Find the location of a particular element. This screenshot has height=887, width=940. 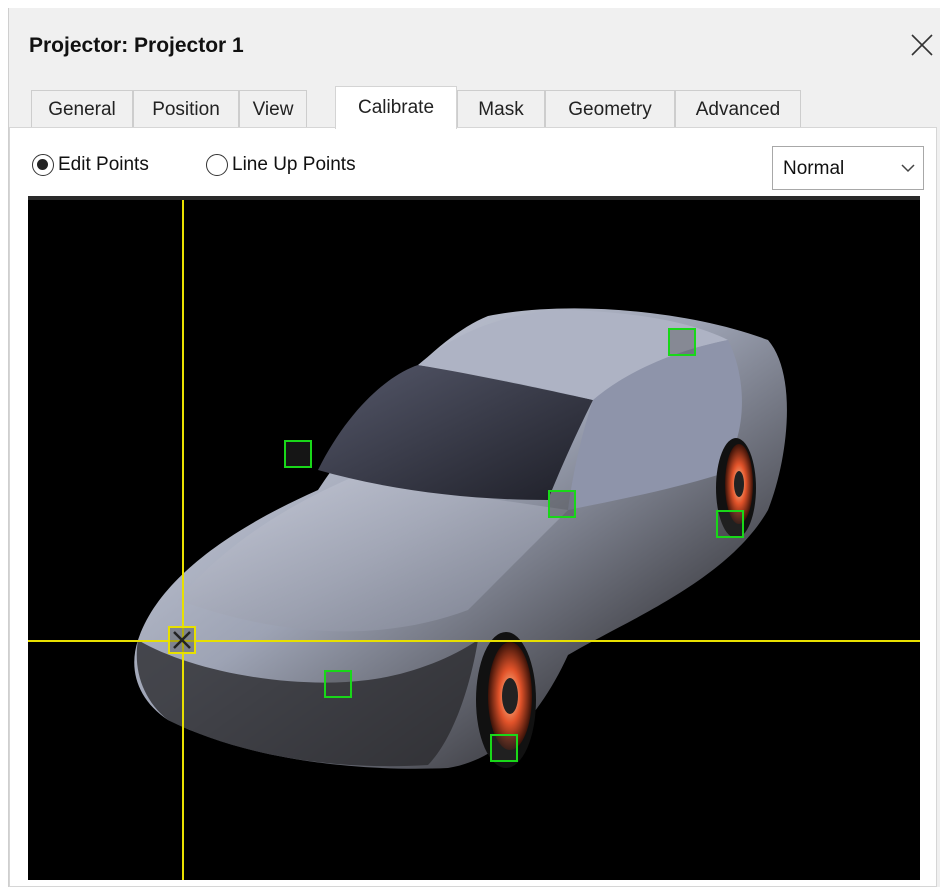

line-up-points-radio: Line Up Points is located at coordinates (281, 165).